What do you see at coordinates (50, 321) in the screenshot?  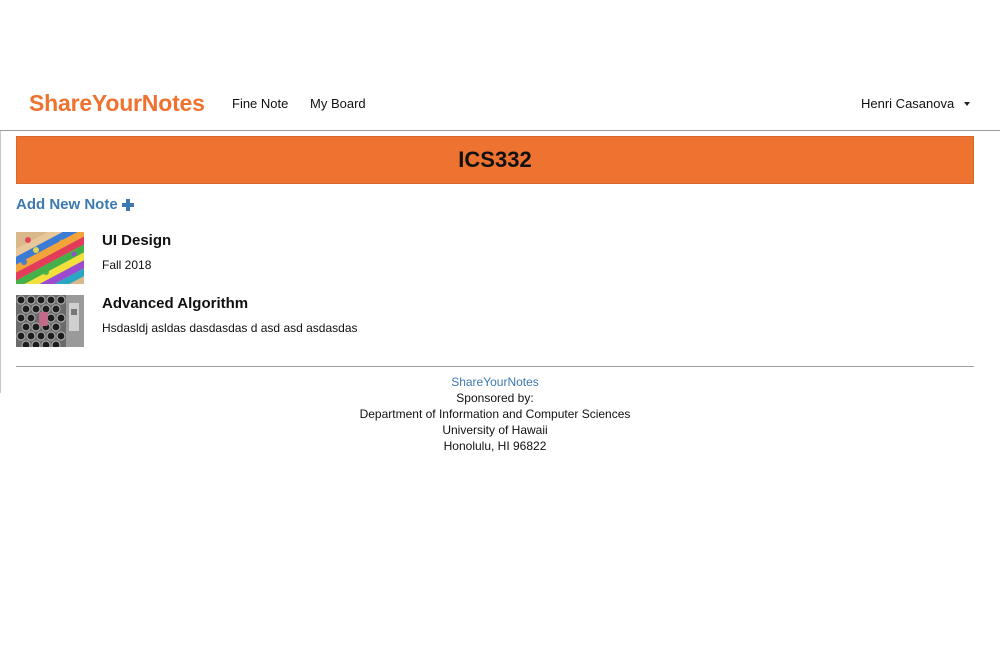 I see `hexagon-mesh-image` at bounding box center [50, 321].